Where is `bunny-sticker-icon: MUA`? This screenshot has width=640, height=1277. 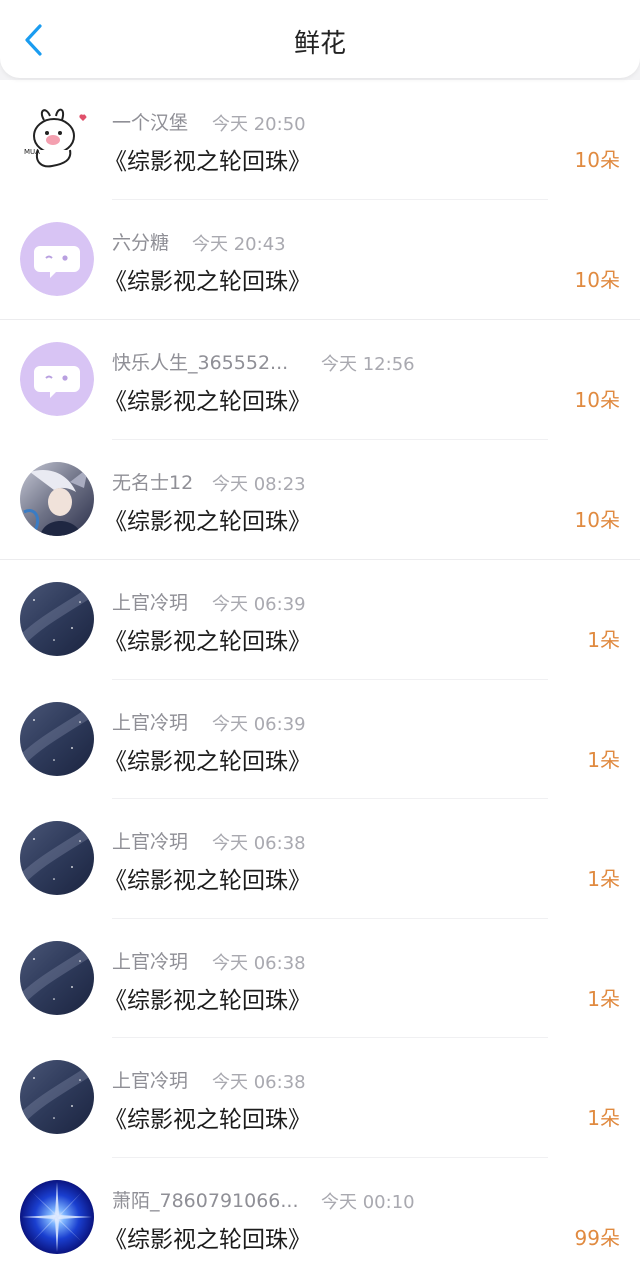 bunny-sticker-icon: MUA is located at coordinates (57, 139).